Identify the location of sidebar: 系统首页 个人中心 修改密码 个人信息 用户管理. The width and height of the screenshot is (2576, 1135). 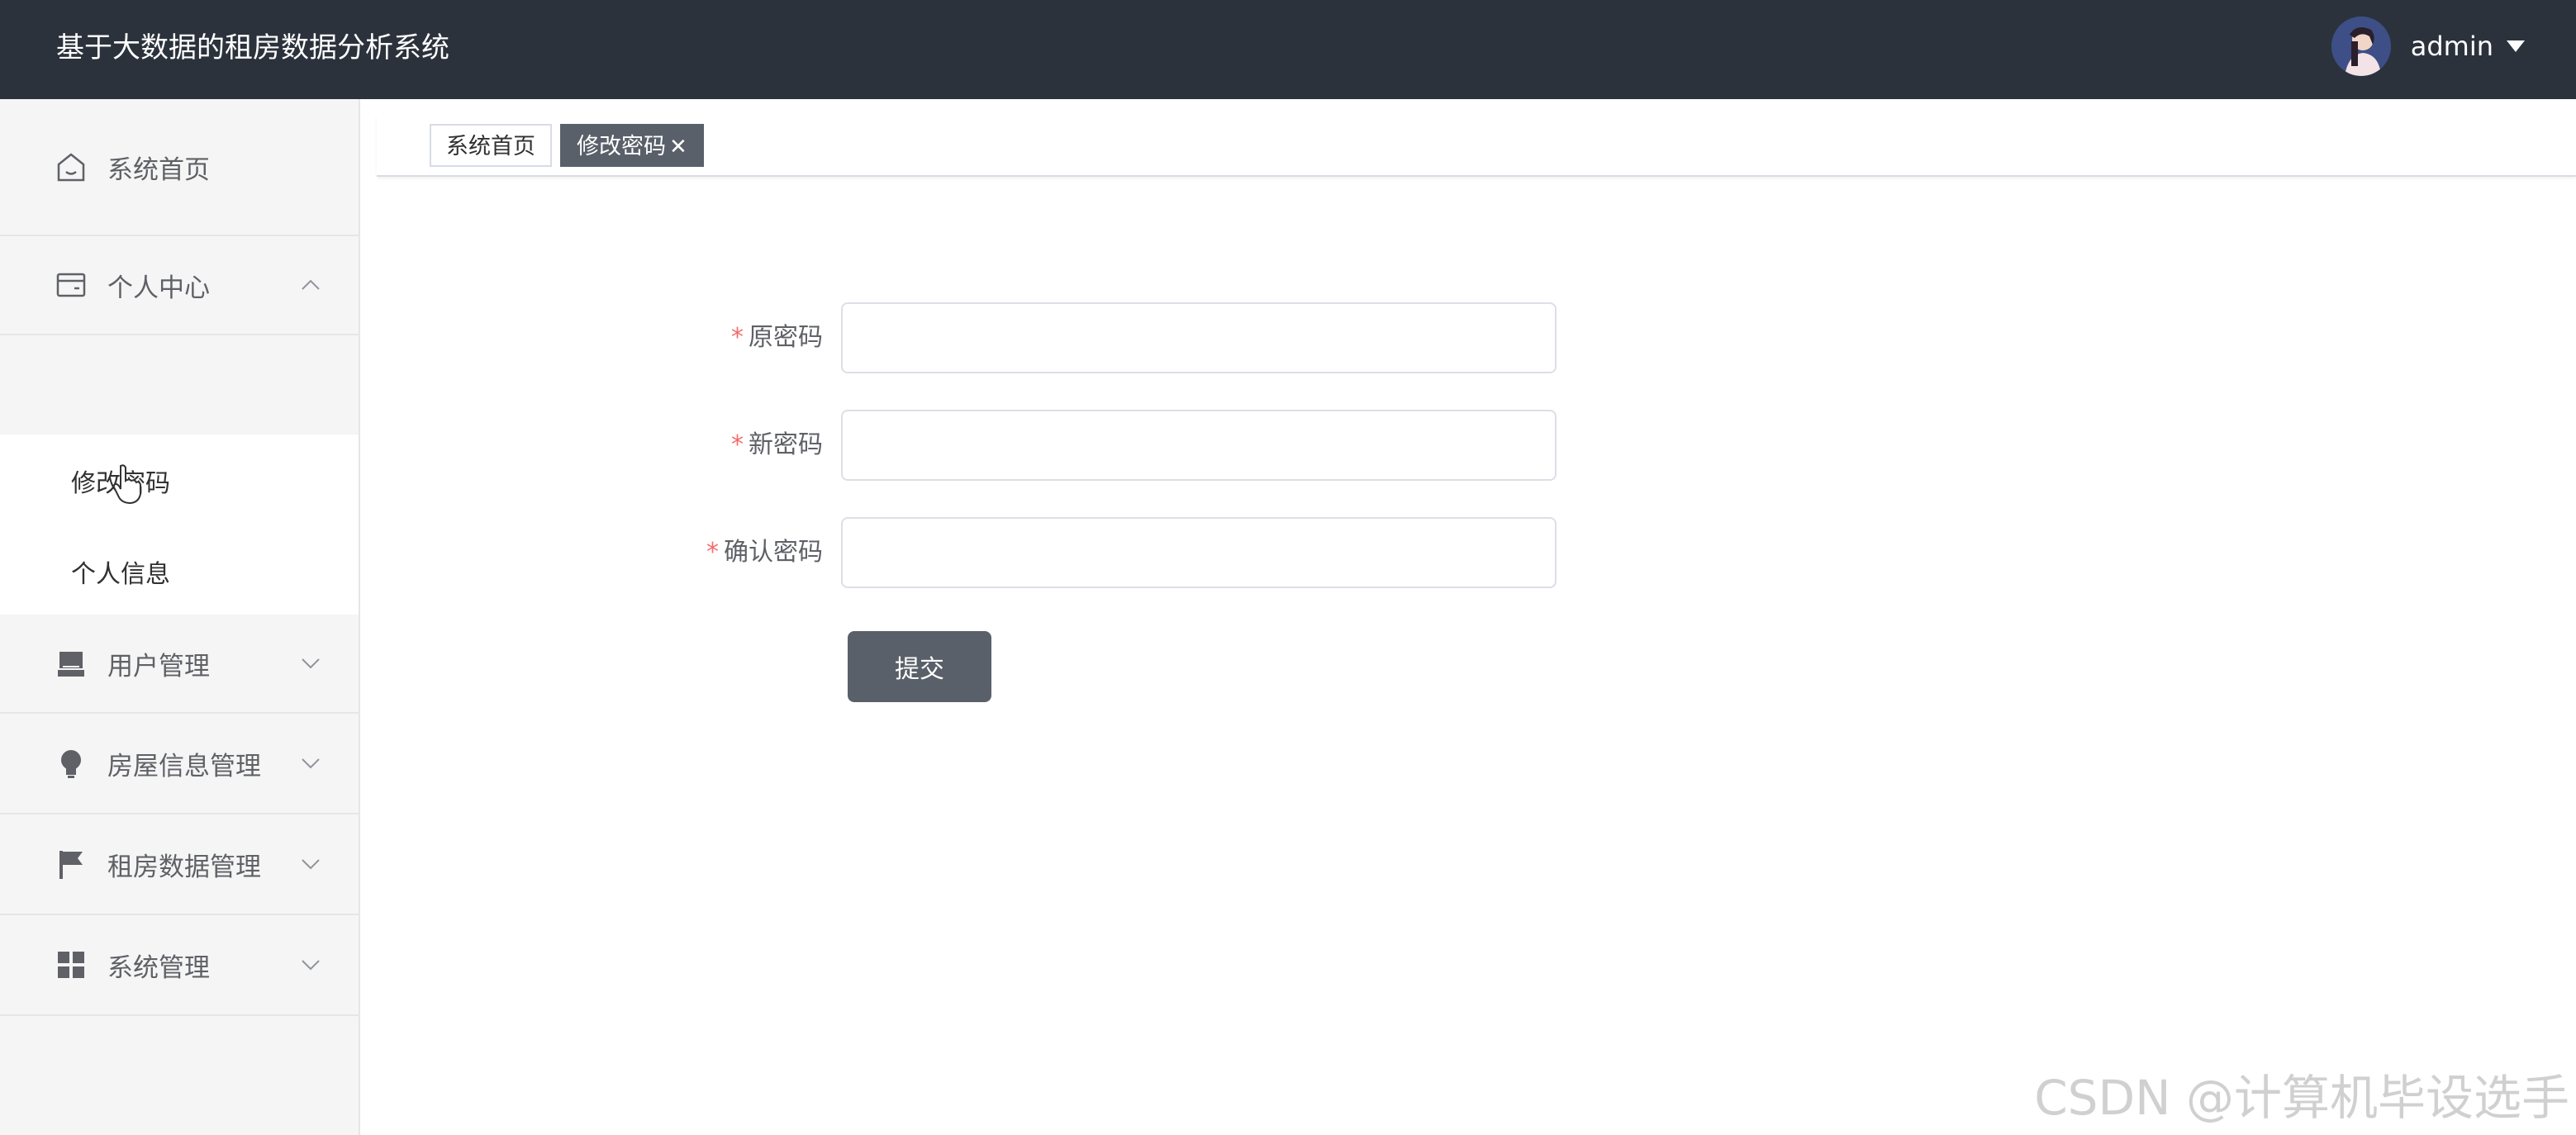
(180, 617).